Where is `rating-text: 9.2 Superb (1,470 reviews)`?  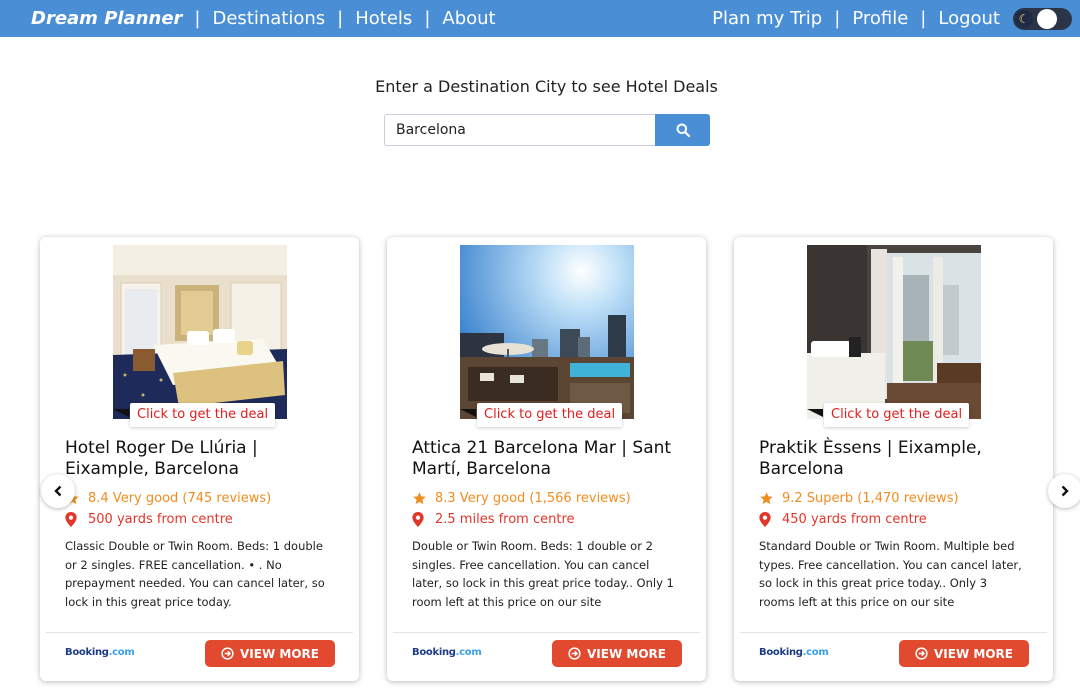 rating-text: 9.2 Superb (1,470 reviews) is located at coordinates (870, 498).